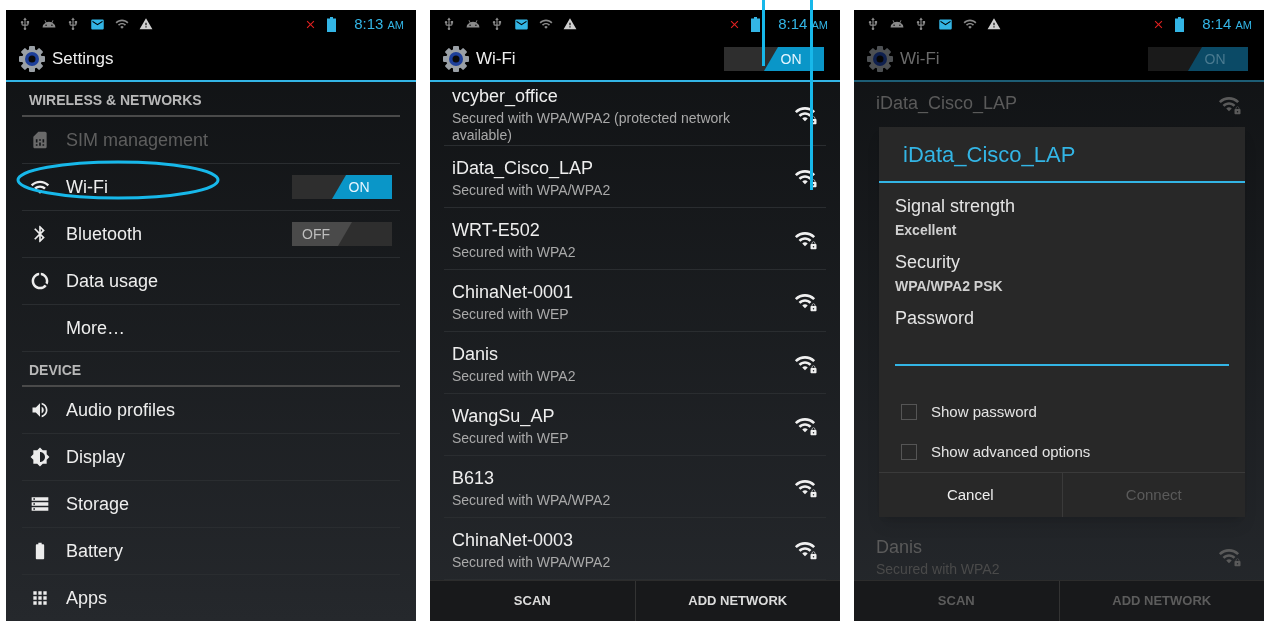 The width and height of the screenshot is (1266, 621). What do you see at coordinates (211, 598) in the screenshot?
I see `settings-item: Apps` at bounding box center [211, 598].